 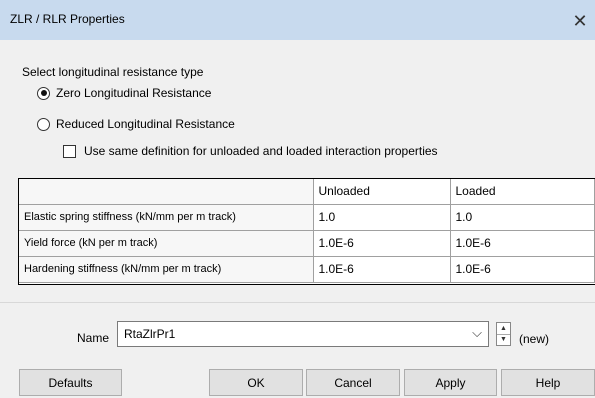 I want to click on cell-elastic-stiffness-loaded: 1.0, so click(x=522, y=217).